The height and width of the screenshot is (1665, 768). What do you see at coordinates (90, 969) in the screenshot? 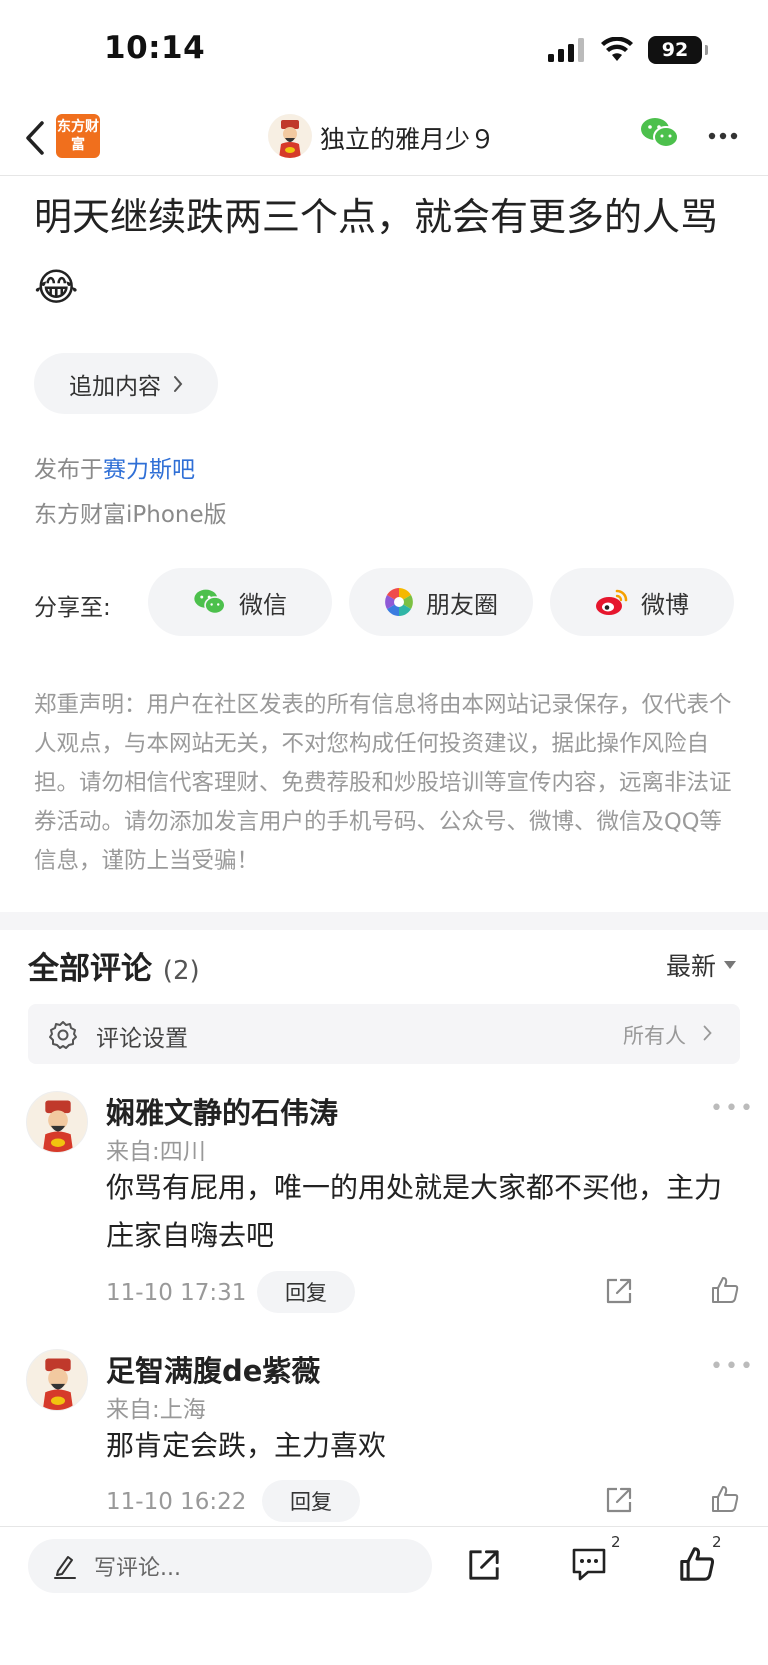
I see `comments-title-label: 全部评论` at bounding box center [90, 969].